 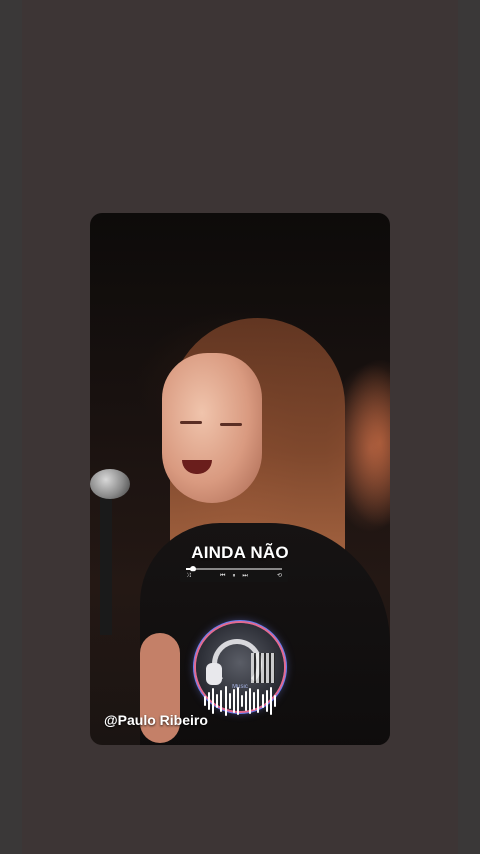 What do you see at coordinates (234, 569) in the screenshot?
I see `progress-bar` at bounding box center [234, 569].